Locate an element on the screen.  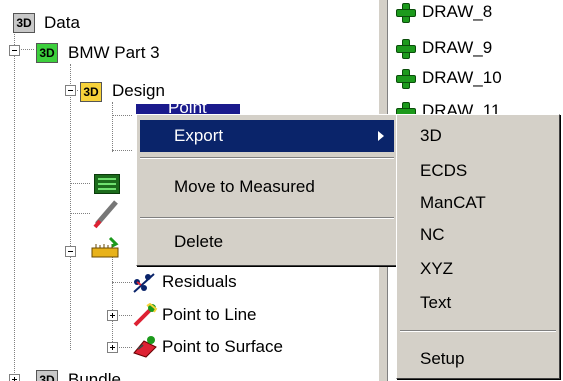
menu-item-label: Text is located at coordinates (436, 302).